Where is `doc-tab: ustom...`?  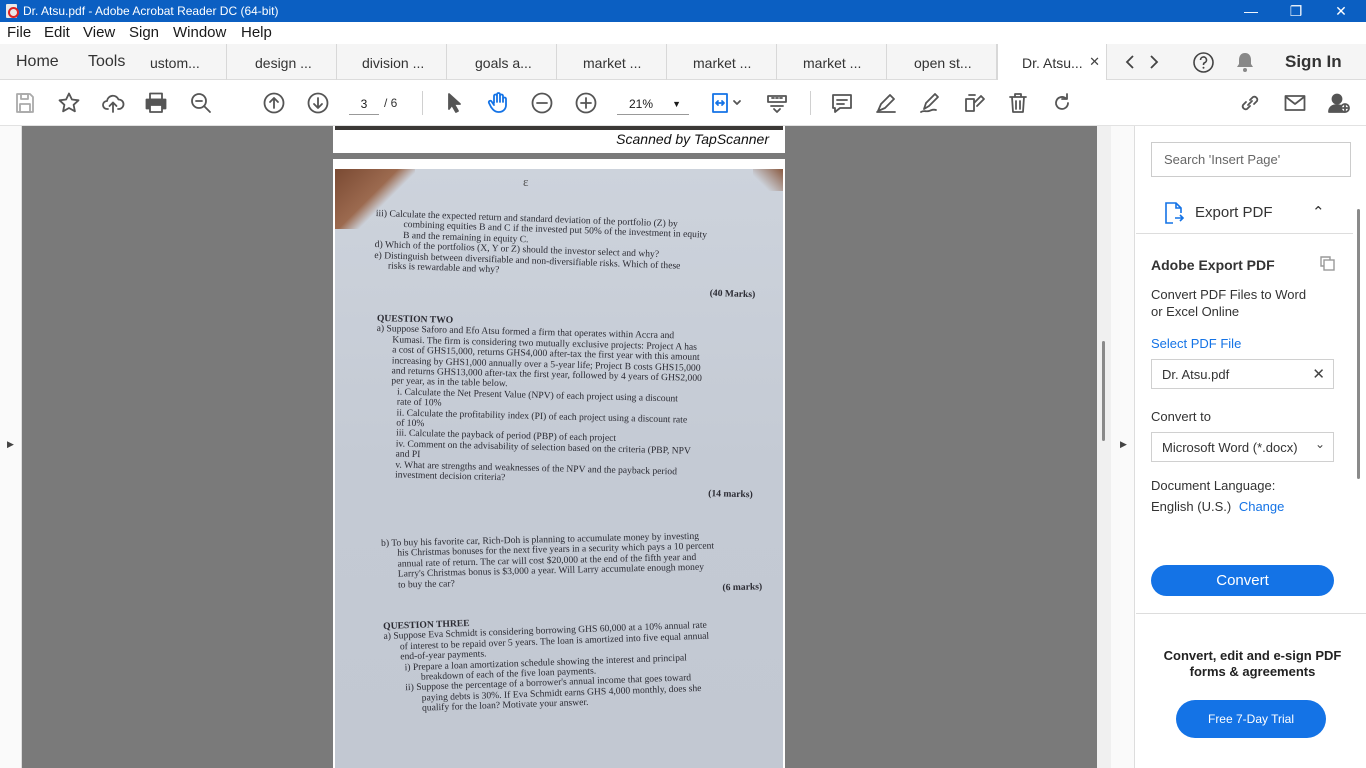
doc-tab: ustom... is located at coordinates (183, 62).